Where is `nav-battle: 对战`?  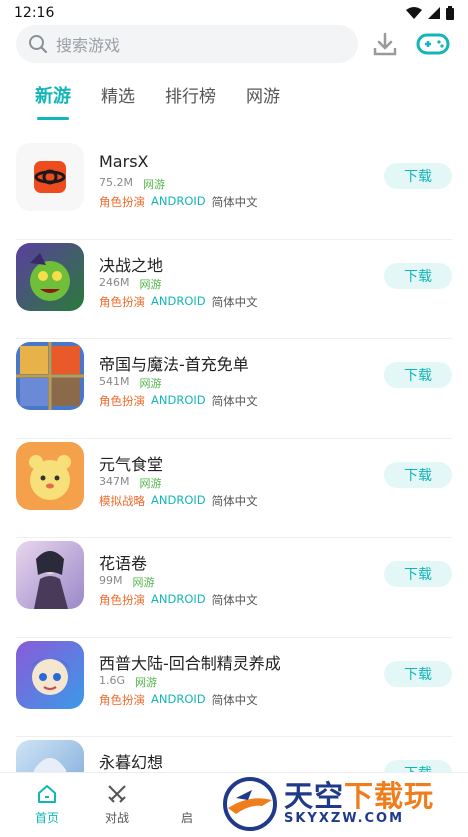
nav-battle: 对战 is located at coordinates (117, 802).